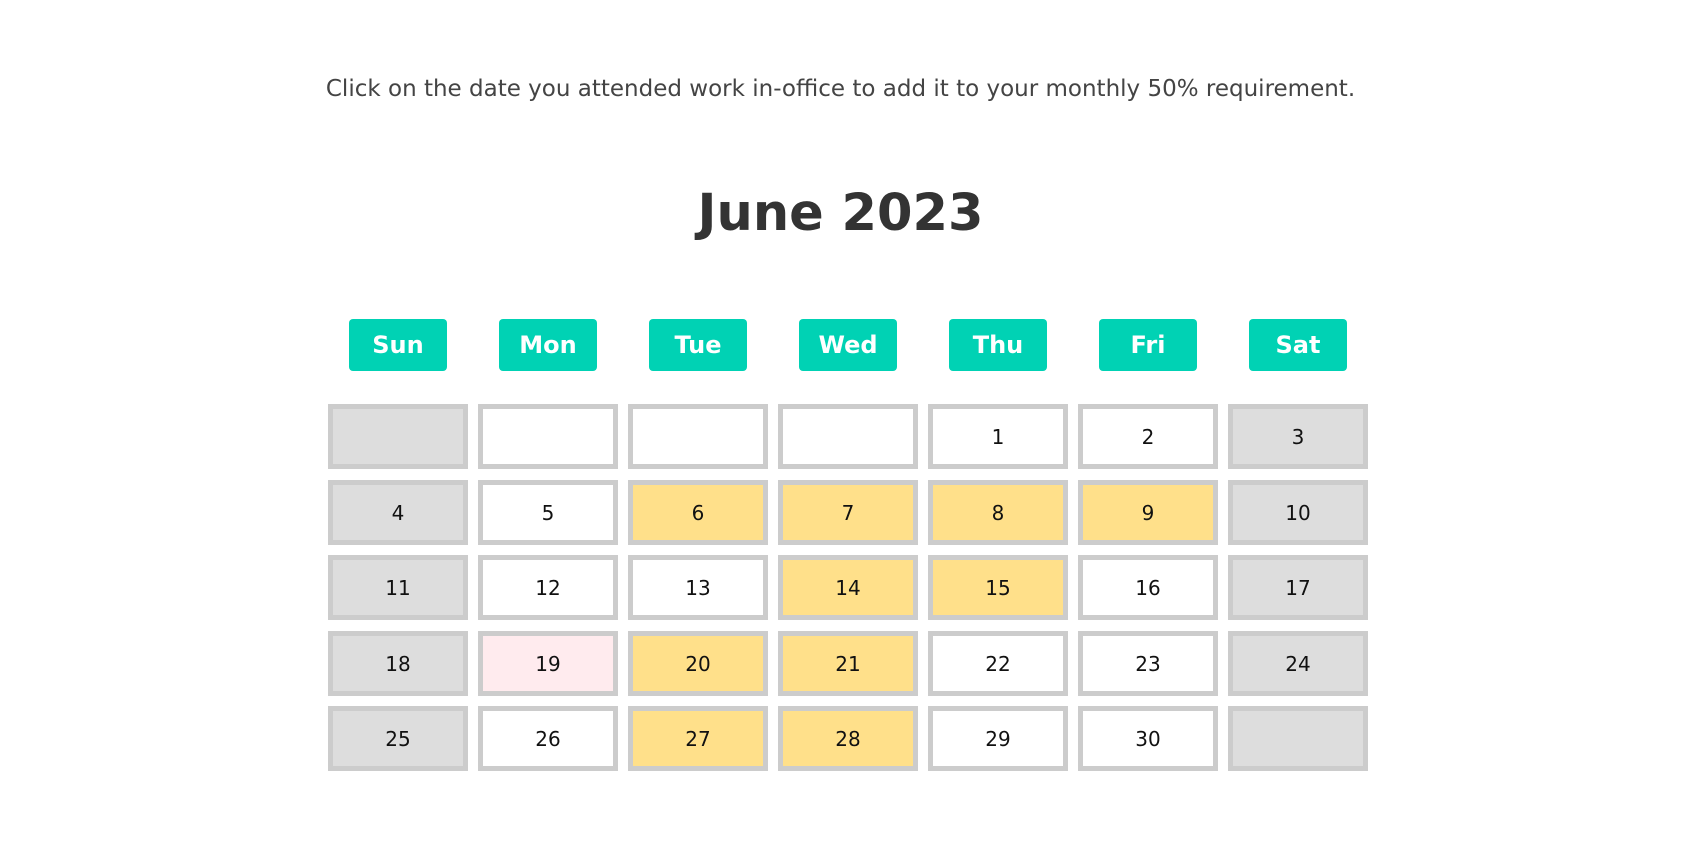  I want to click on day-cell-3: 3, so click(1298, 436).